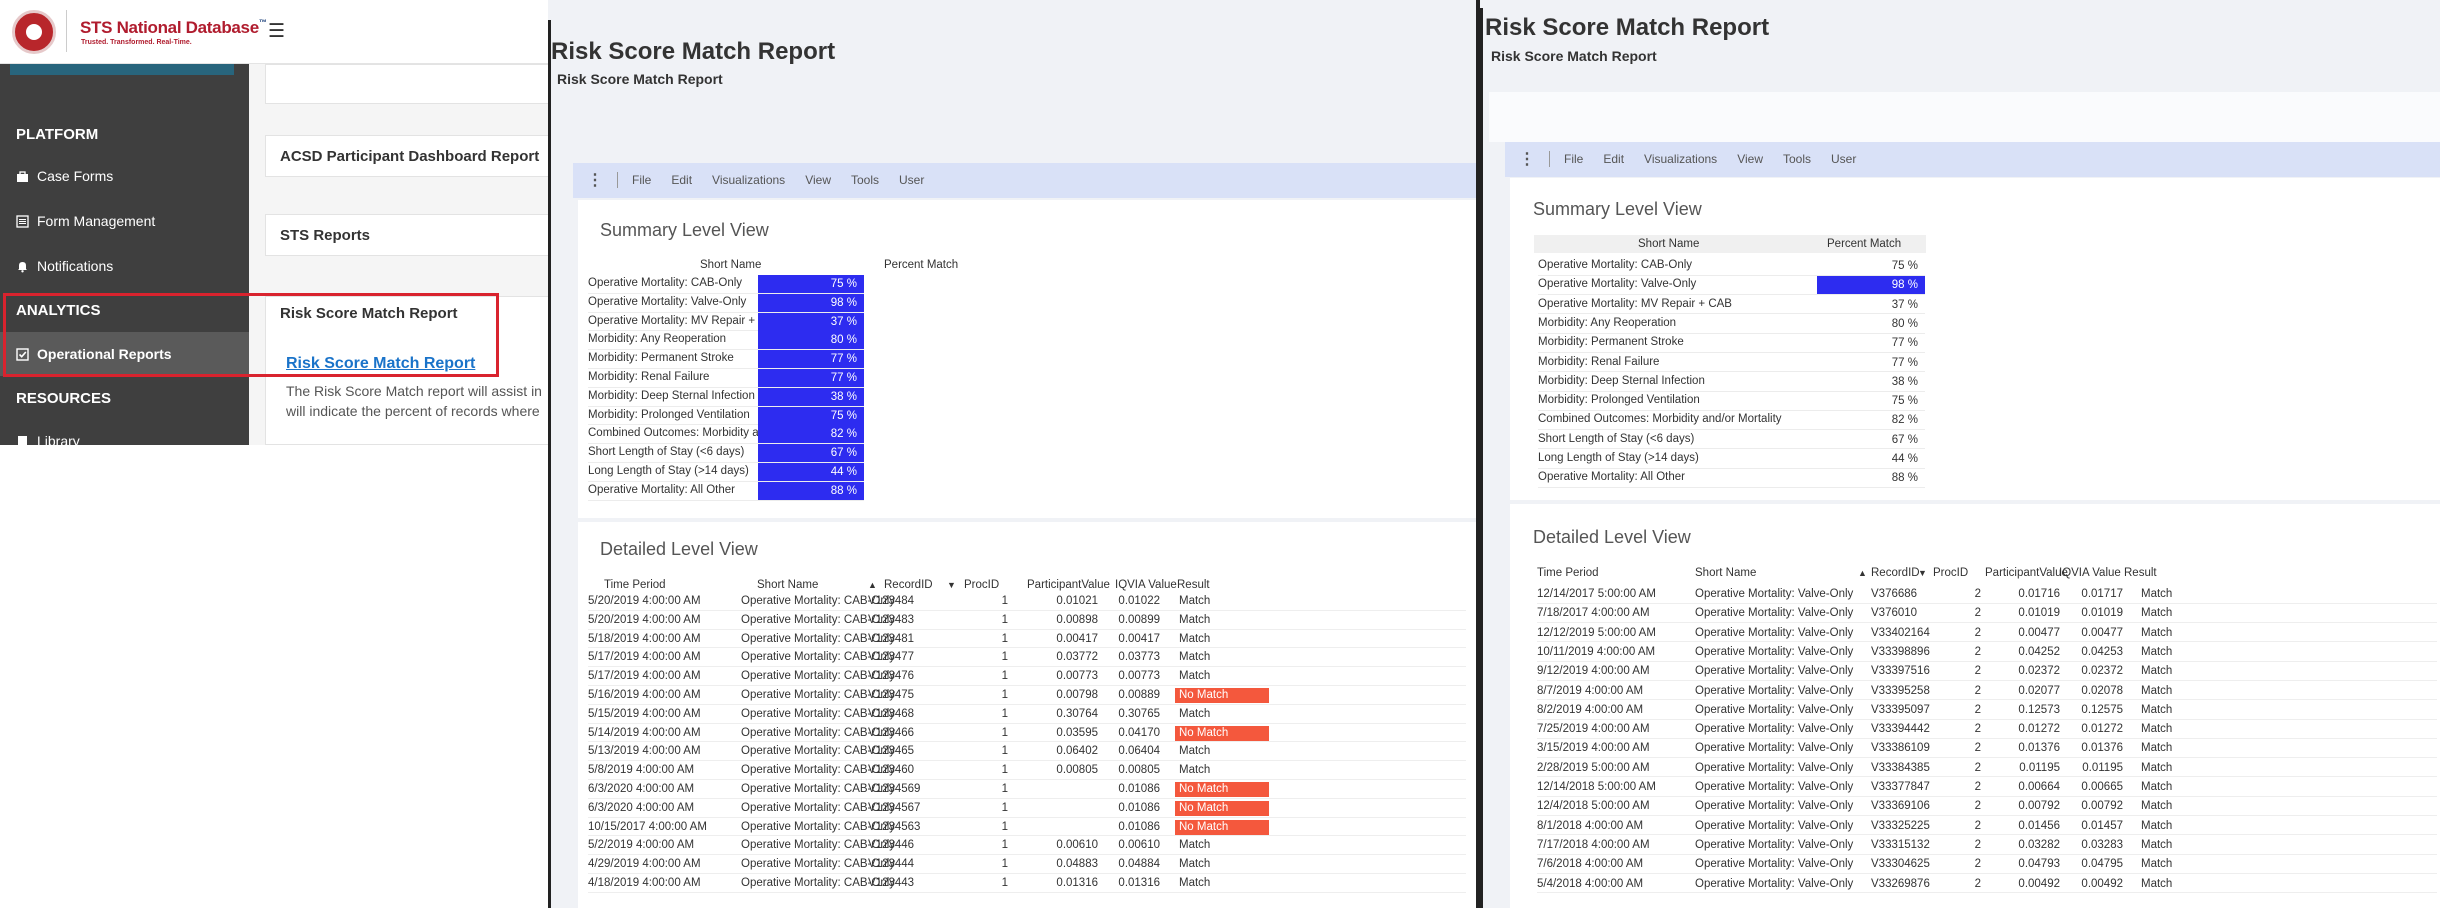  What do you see at coordinates (34, 32) in the screenshot?
I see `sts-seal-logo` at bounding box center [34, 32].